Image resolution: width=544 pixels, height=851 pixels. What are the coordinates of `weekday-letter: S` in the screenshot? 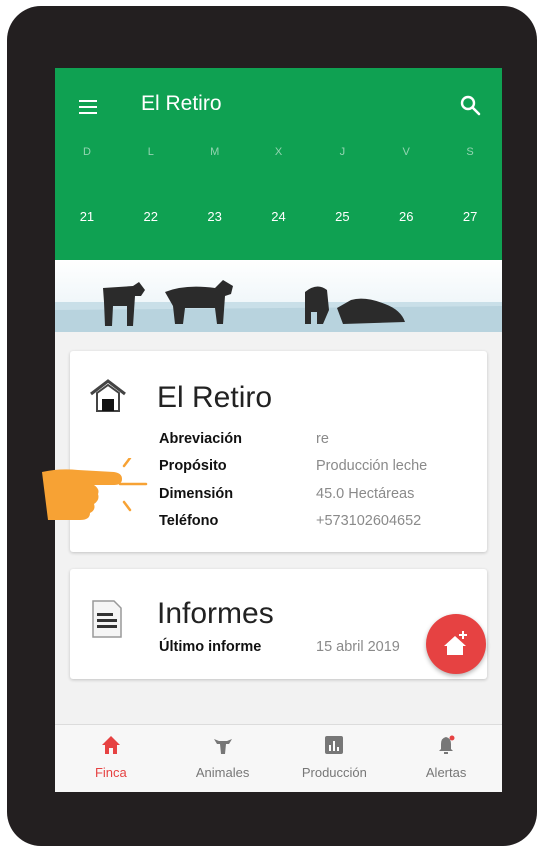 It's located at (470, 152).